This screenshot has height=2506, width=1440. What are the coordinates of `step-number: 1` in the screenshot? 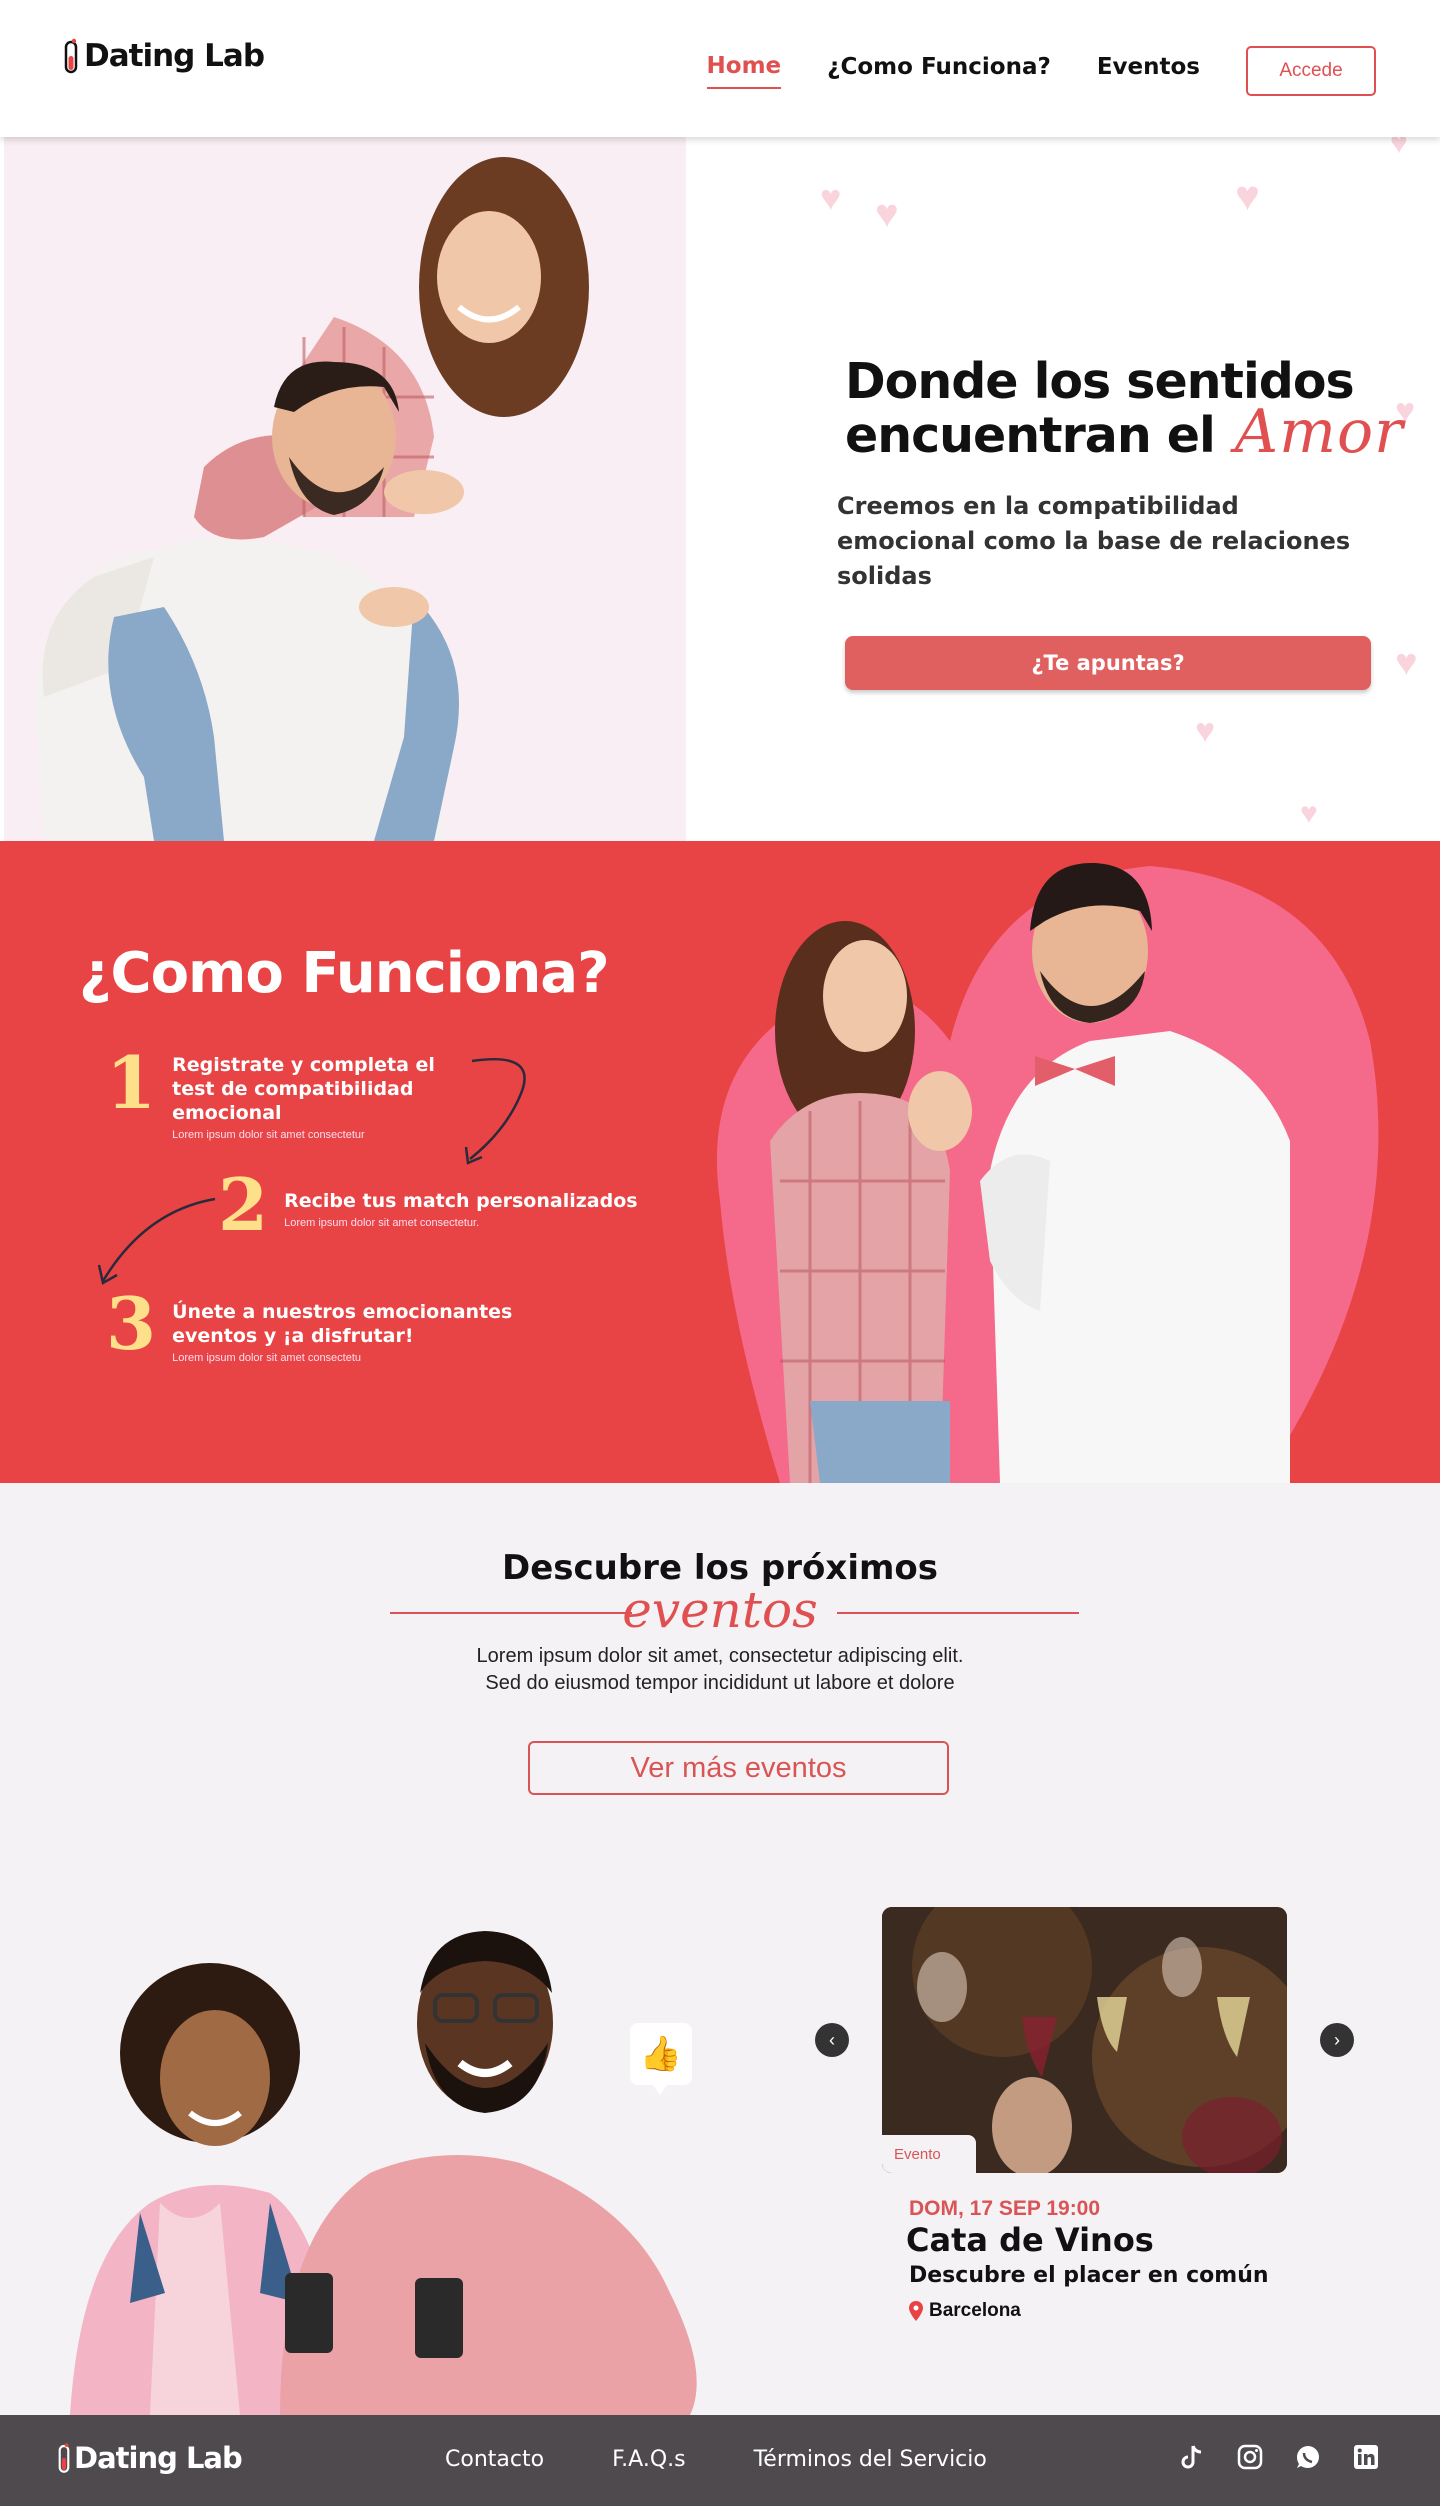 It's located at (131, 1082).